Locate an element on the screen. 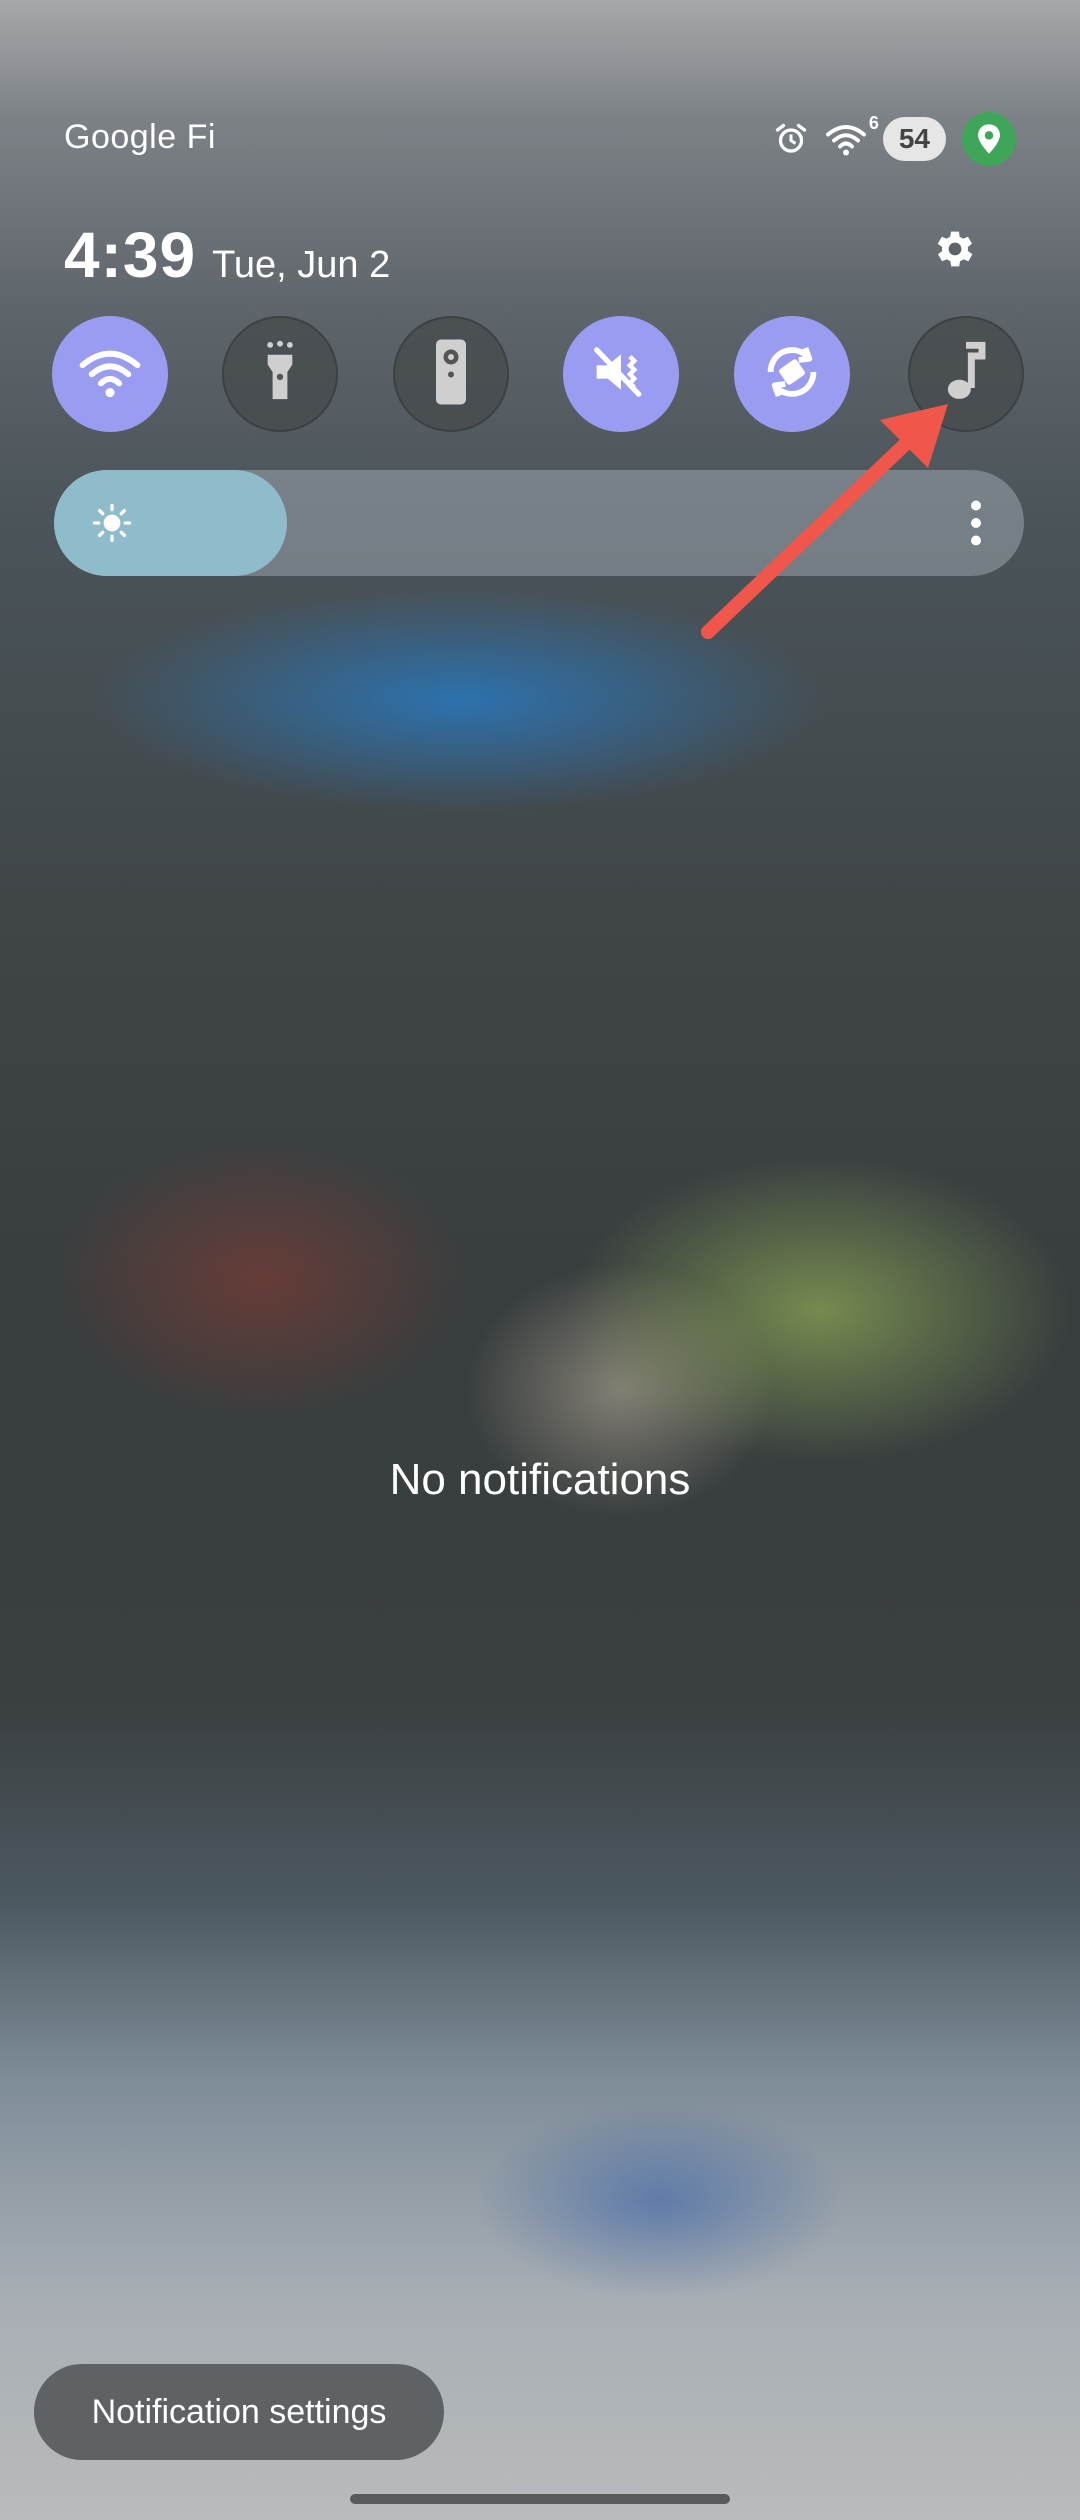  wifi-badge: 6 is located at coordinates (873, 123).